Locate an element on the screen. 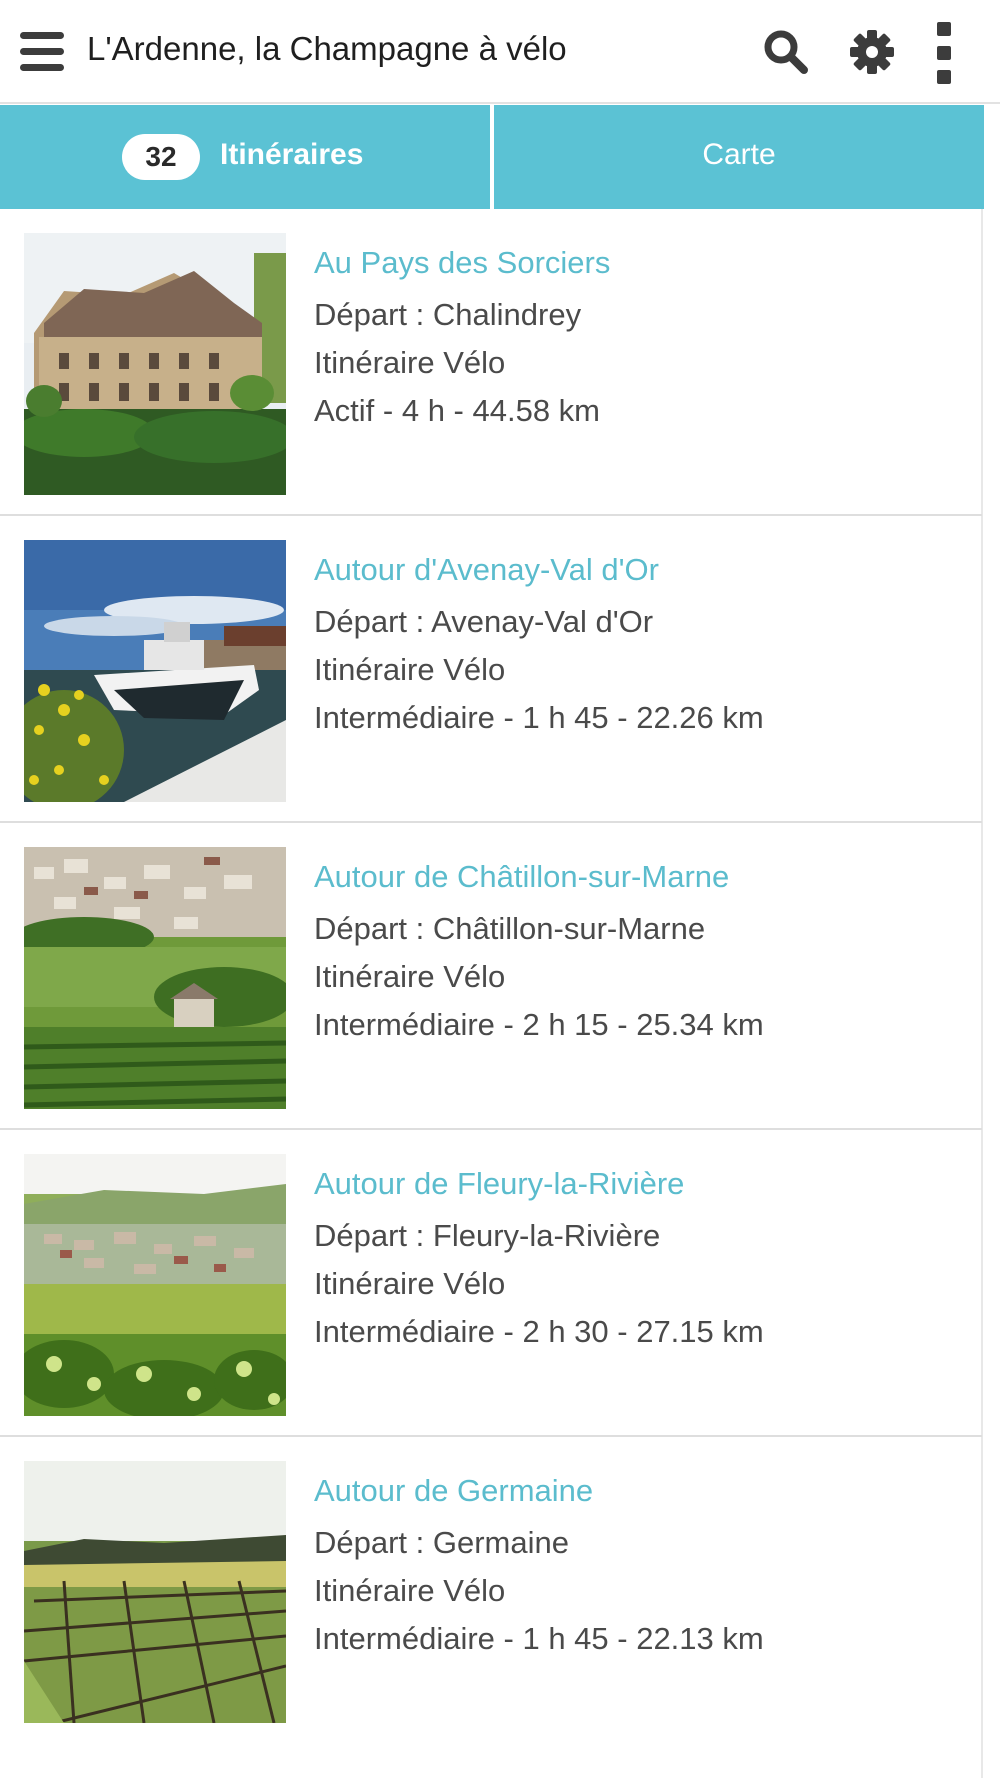 The width and height of the screenshot is (1000, 1778). canal-boat-photo is located at coordinates (155, 671).